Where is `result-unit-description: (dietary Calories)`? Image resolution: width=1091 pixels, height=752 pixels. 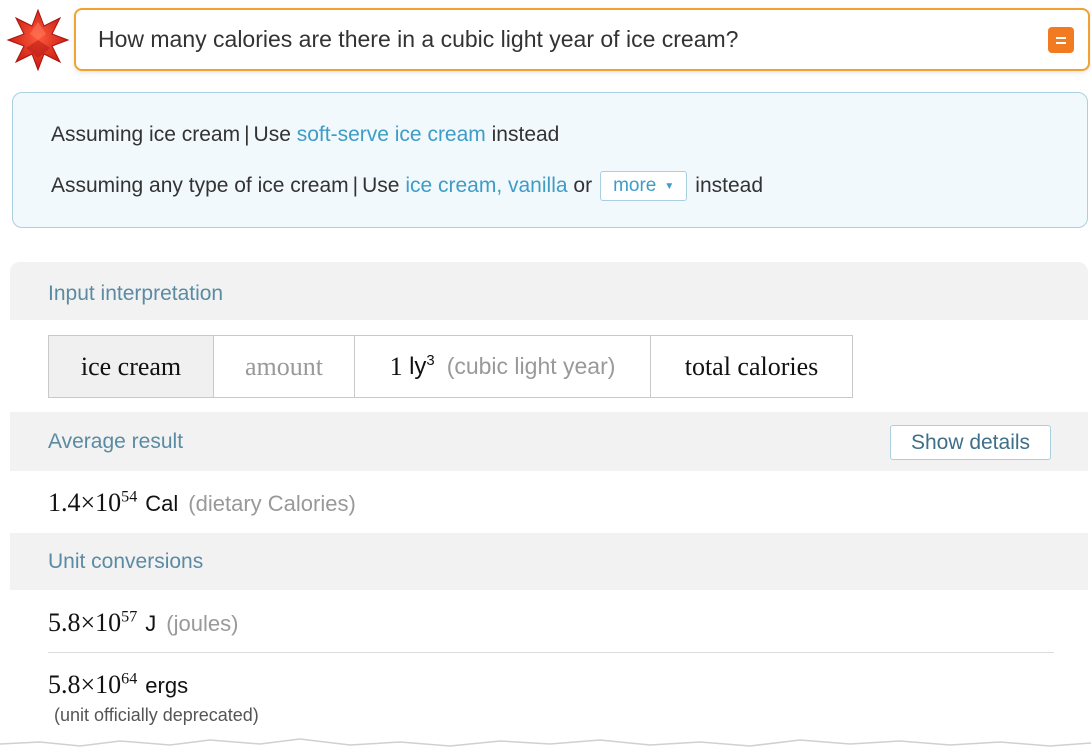 result-unit-description: (dietary Calories) is located at coordinates (272, 503).